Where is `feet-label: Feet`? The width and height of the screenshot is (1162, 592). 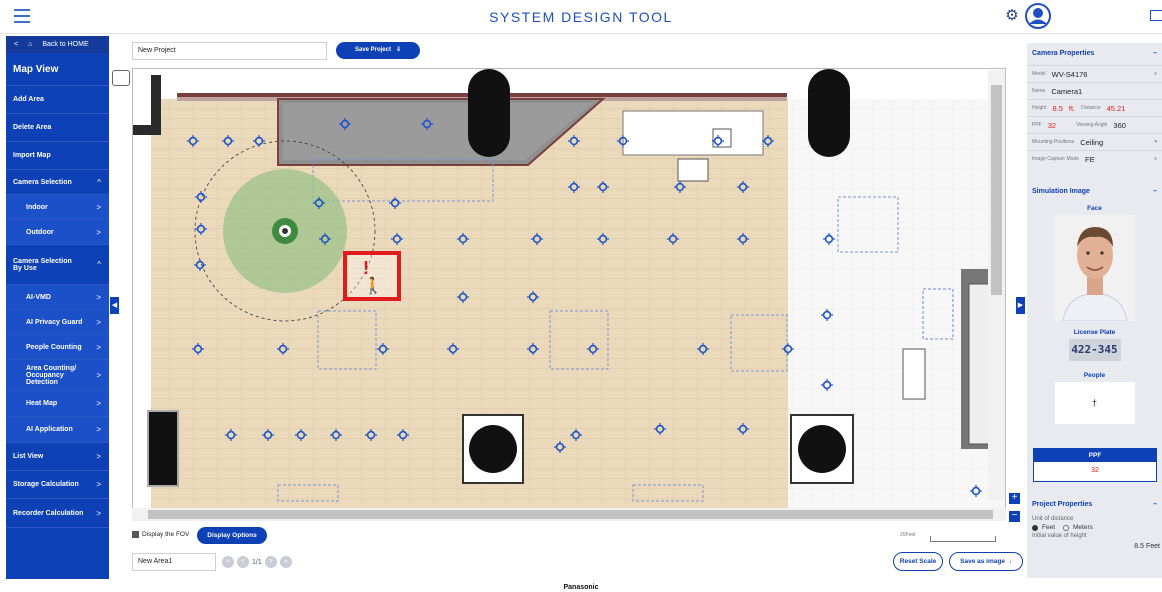
feet-label: Feet is located at coordinates (1049, 527).